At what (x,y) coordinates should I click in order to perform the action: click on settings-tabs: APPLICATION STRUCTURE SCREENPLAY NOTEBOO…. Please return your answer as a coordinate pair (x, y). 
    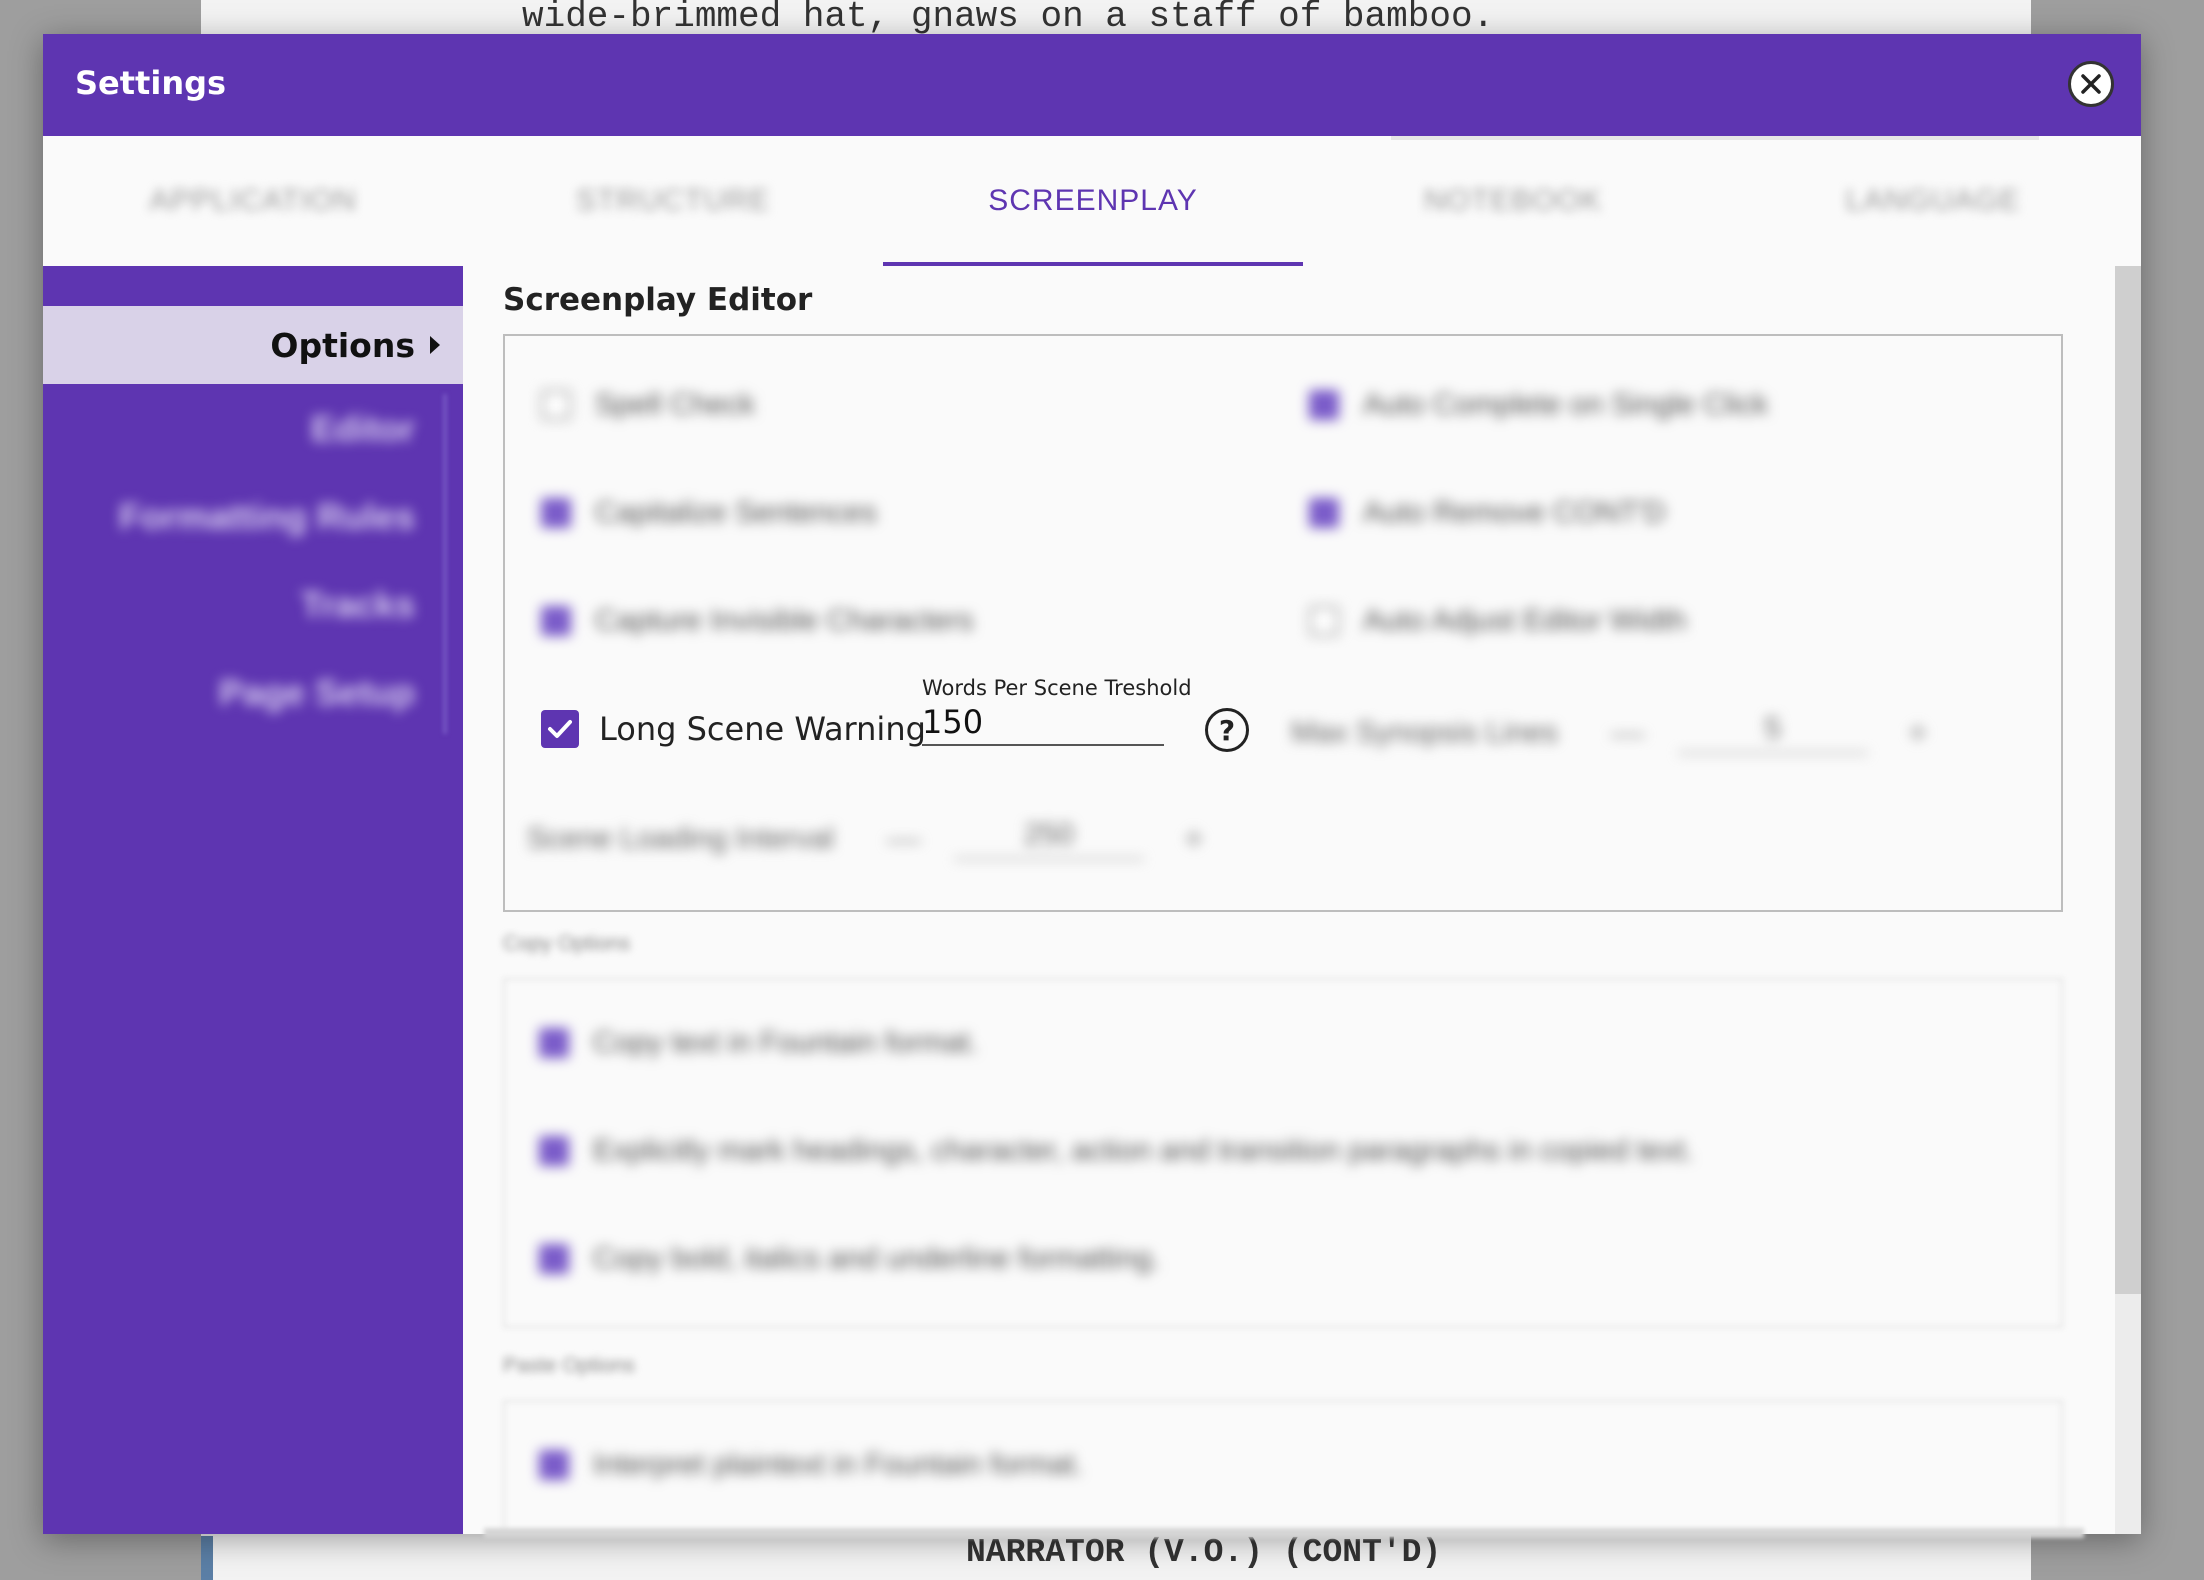
    Looking at the image, I should click on (1092, 201).